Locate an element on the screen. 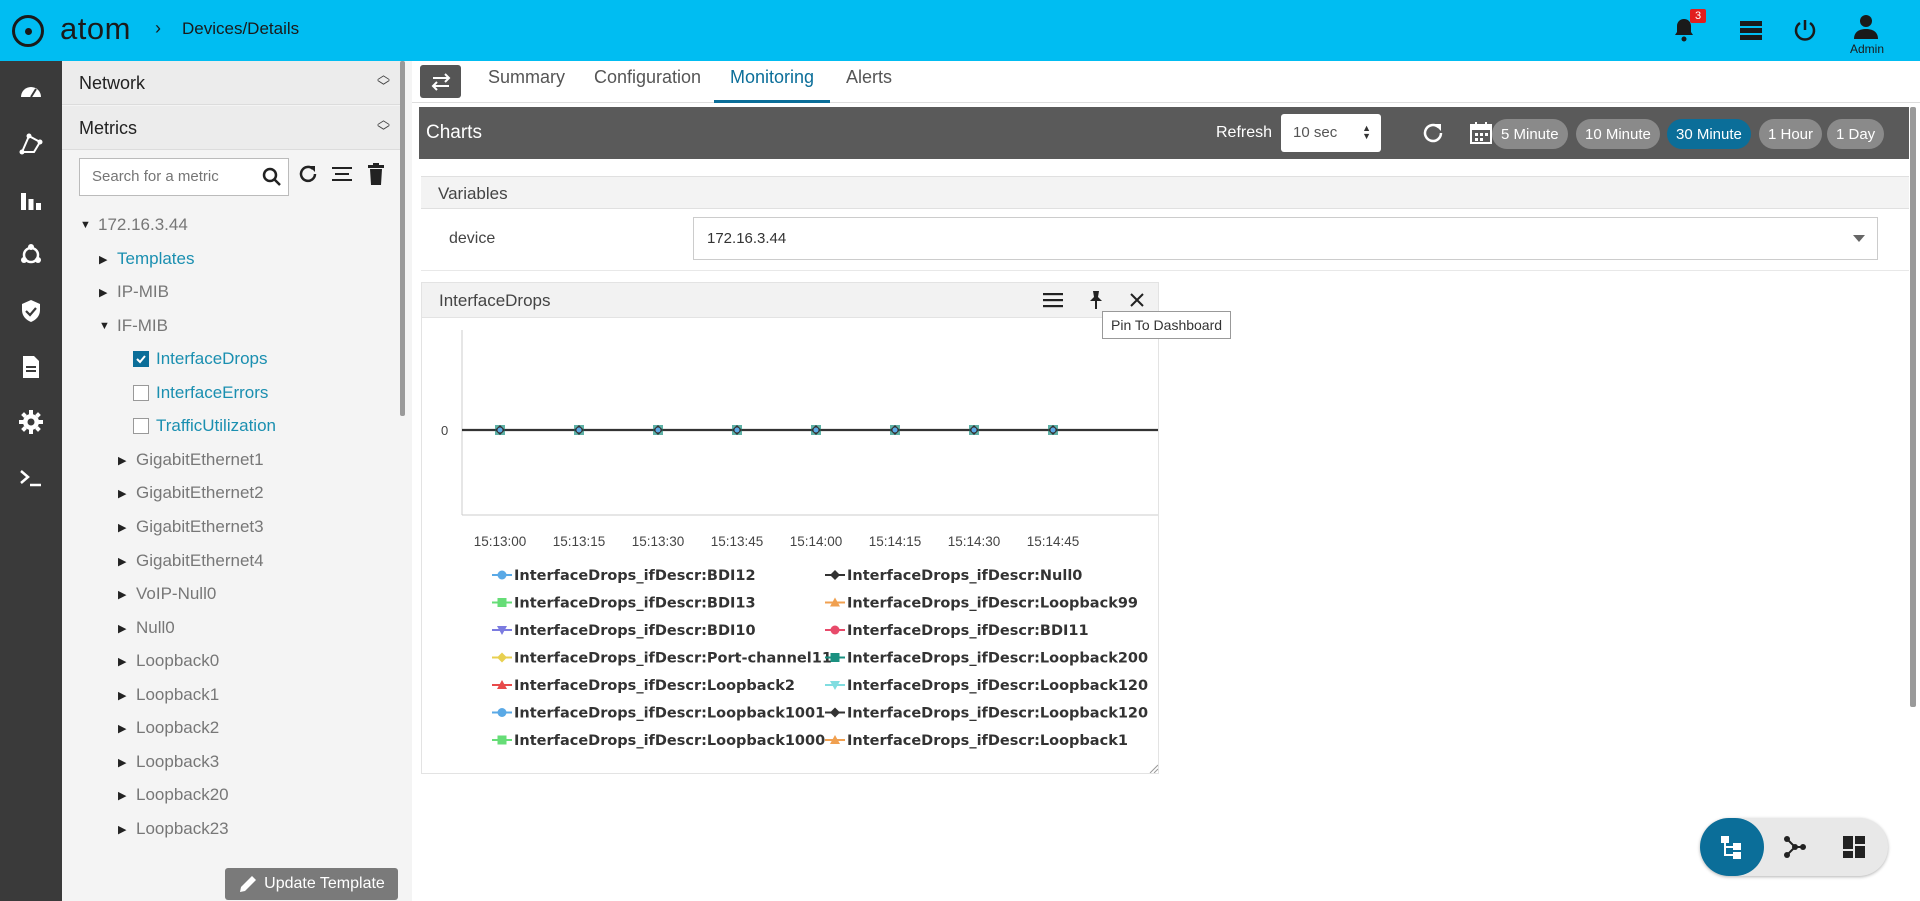  app-logo-text: atom is located at coordinates (95, 29).